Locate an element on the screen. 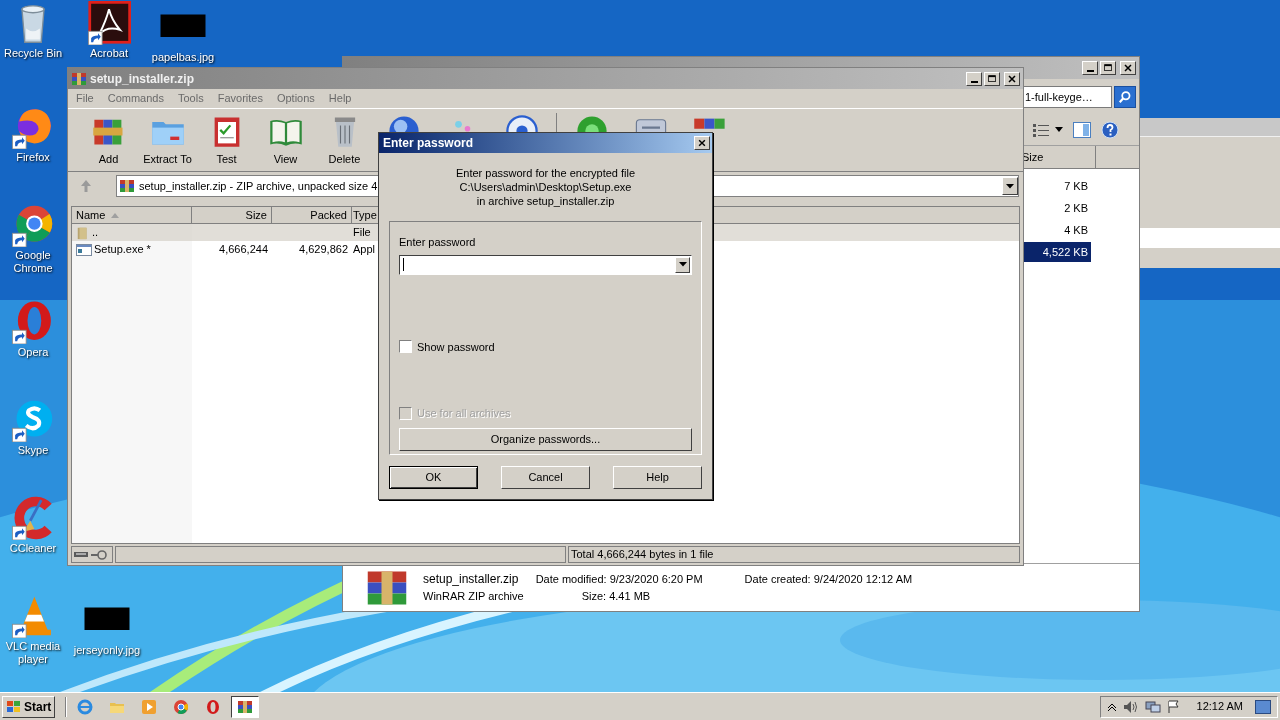 Image resolution: width=1280 pixels, height=720 pixels. date-created: Date created: 9/24/2020 12:12 AM is located at coordinates (828, 579).